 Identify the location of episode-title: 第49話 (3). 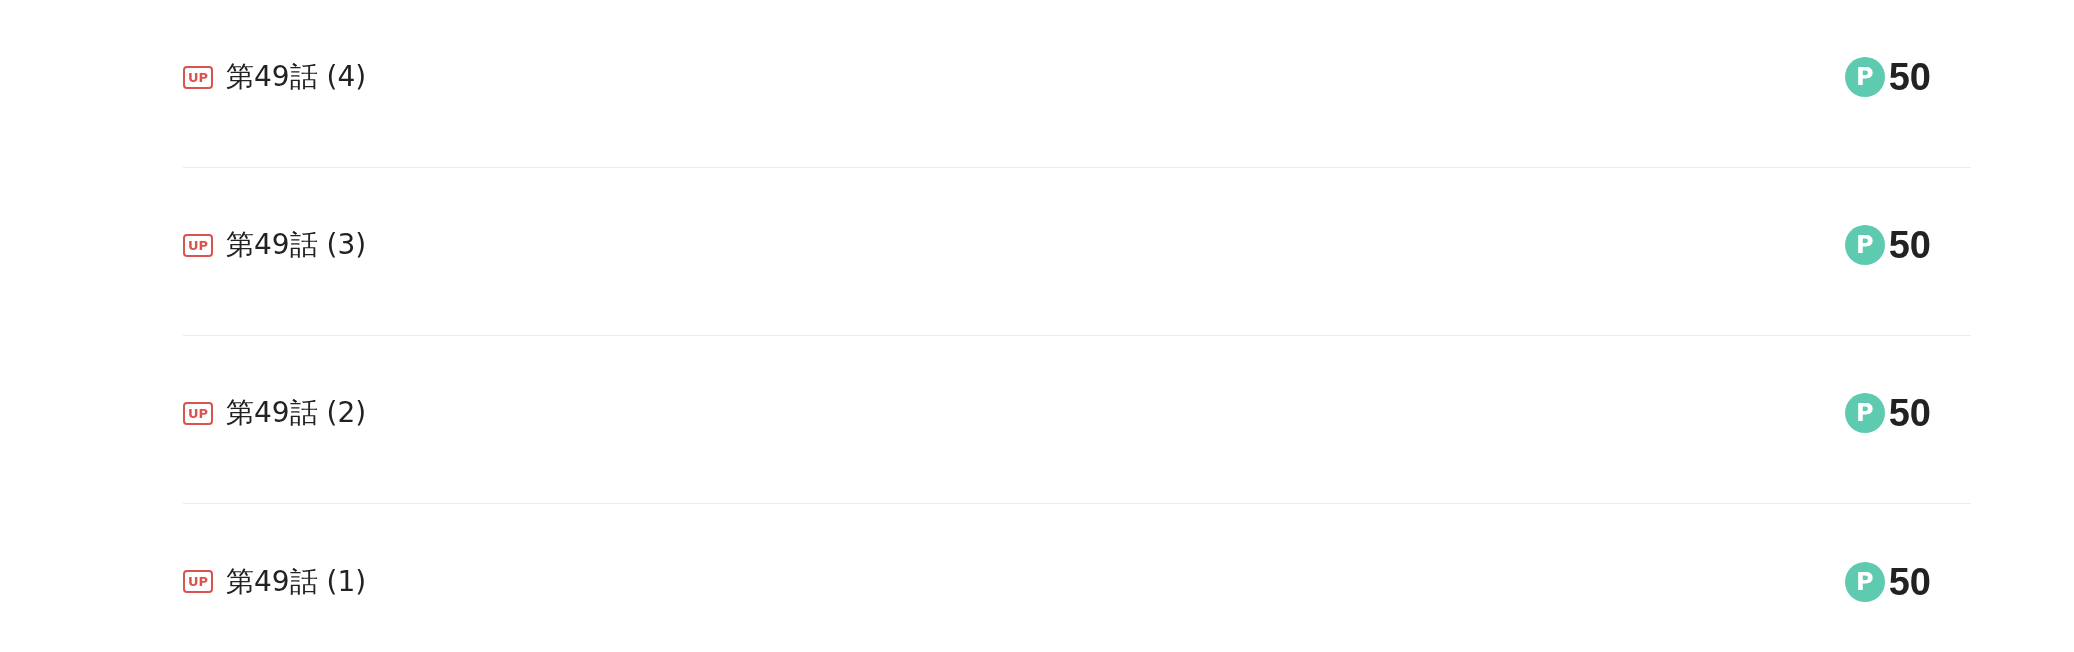
(296, 245).